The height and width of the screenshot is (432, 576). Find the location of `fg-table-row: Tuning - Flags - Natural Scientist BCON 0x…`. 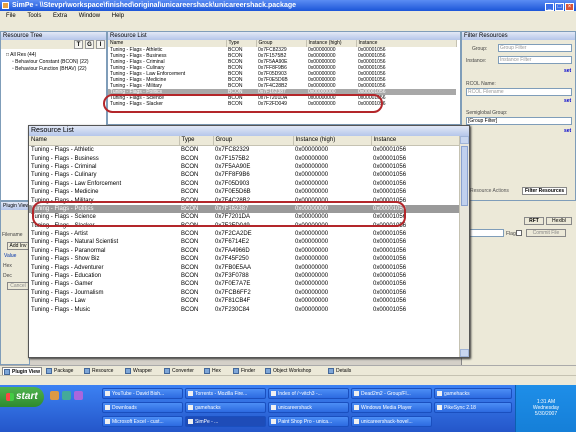

fg-table-row: Tuning - Flags - Natural Scientist BCON 0x… is located at coordinates (244, 242).